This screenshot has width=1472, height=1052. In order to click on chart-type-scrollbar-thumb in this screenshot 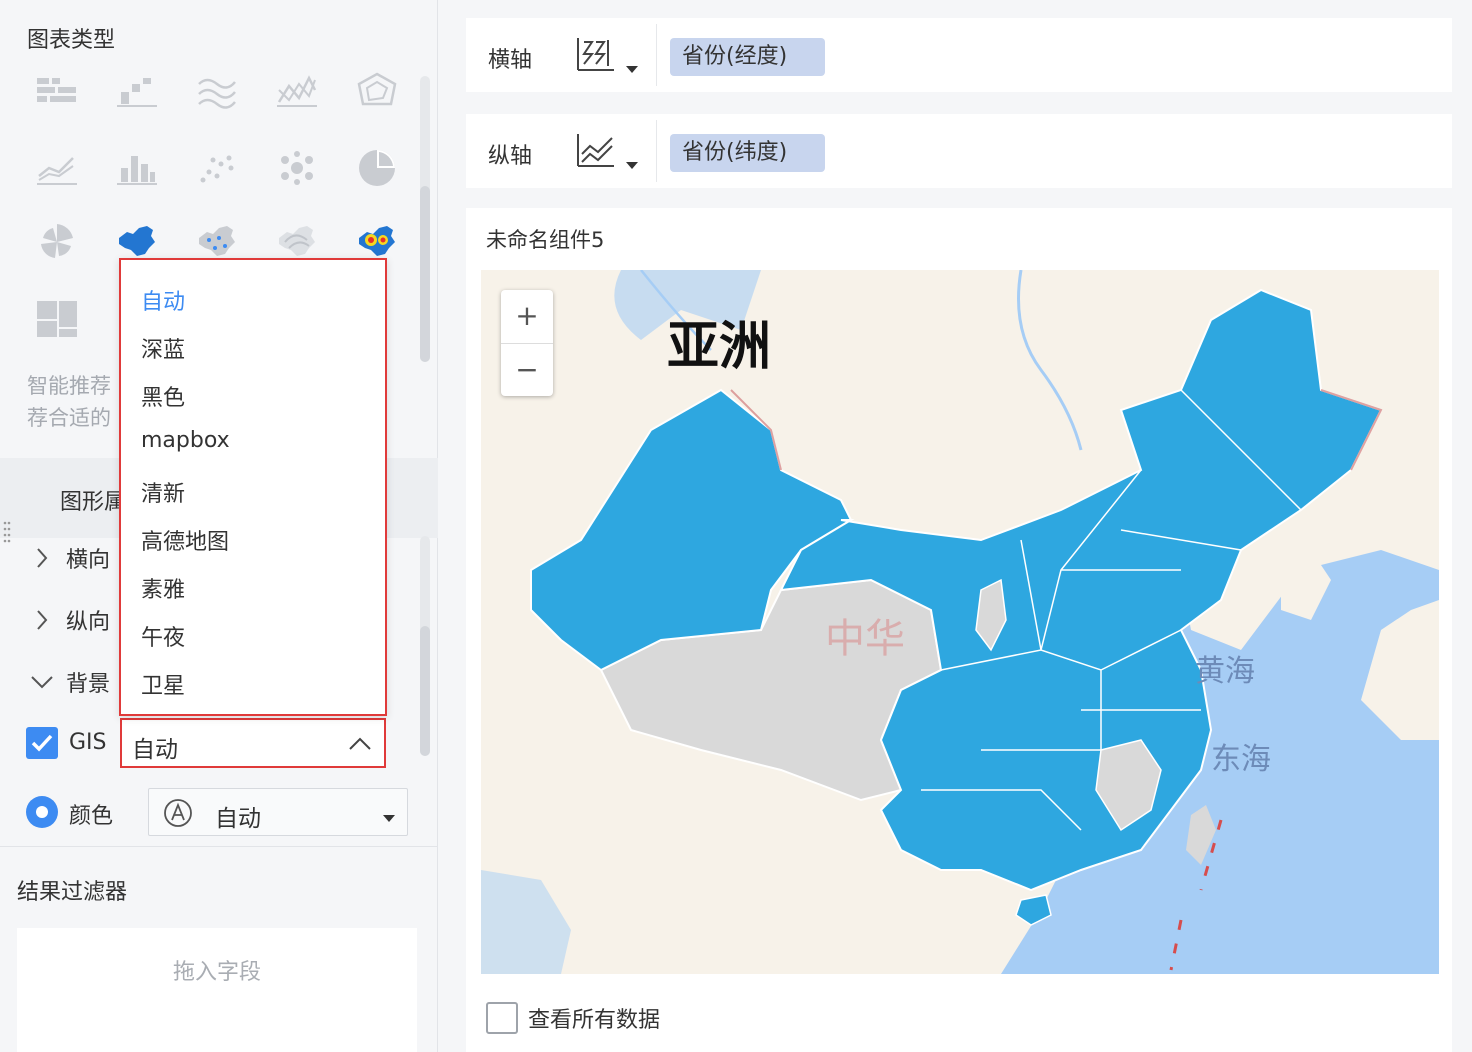, I will do `click(425, 274)`.